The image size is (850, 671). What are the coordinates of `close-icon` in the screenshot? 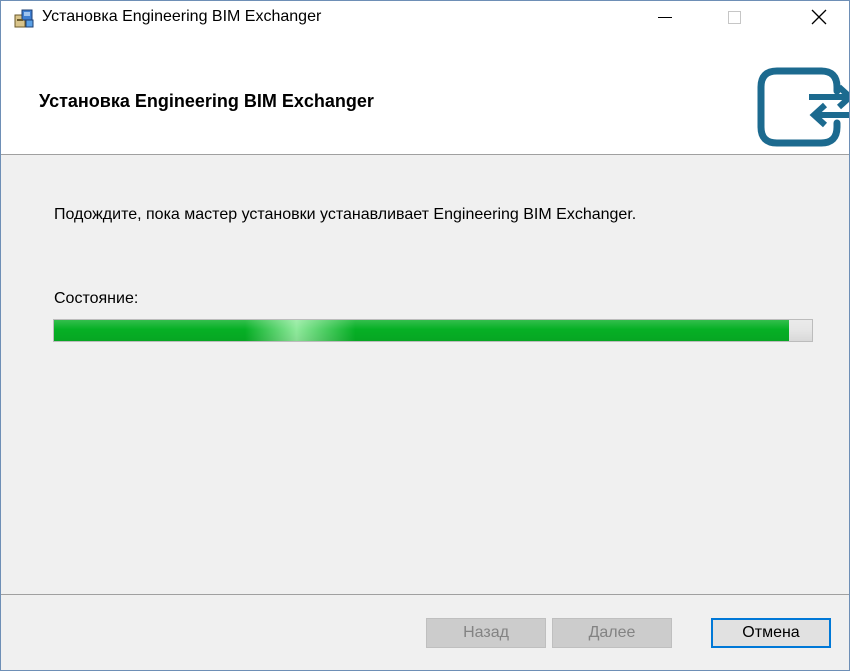 It's located at (819, 17).